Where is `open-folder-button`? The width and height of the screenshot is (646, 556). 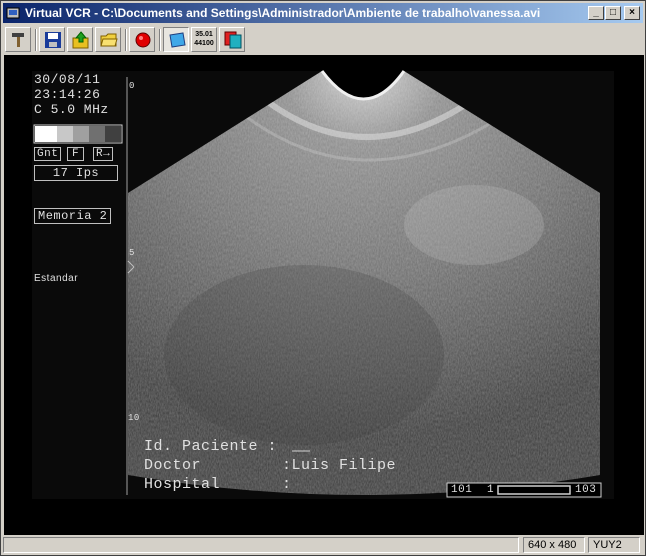 open-folder-button is located at coordinates (108, 39).